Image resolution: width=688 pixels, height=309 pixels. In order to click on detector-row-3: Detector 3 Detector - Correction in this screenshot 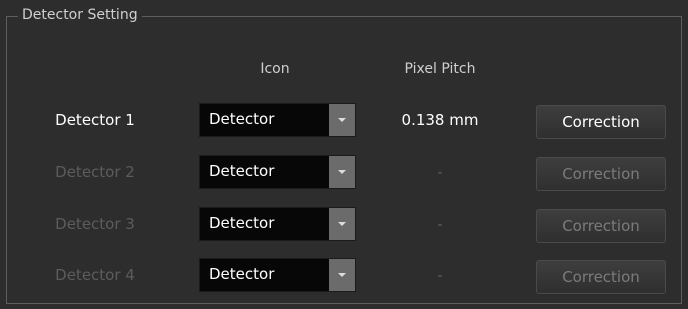, I will do `click(344, 225)`.